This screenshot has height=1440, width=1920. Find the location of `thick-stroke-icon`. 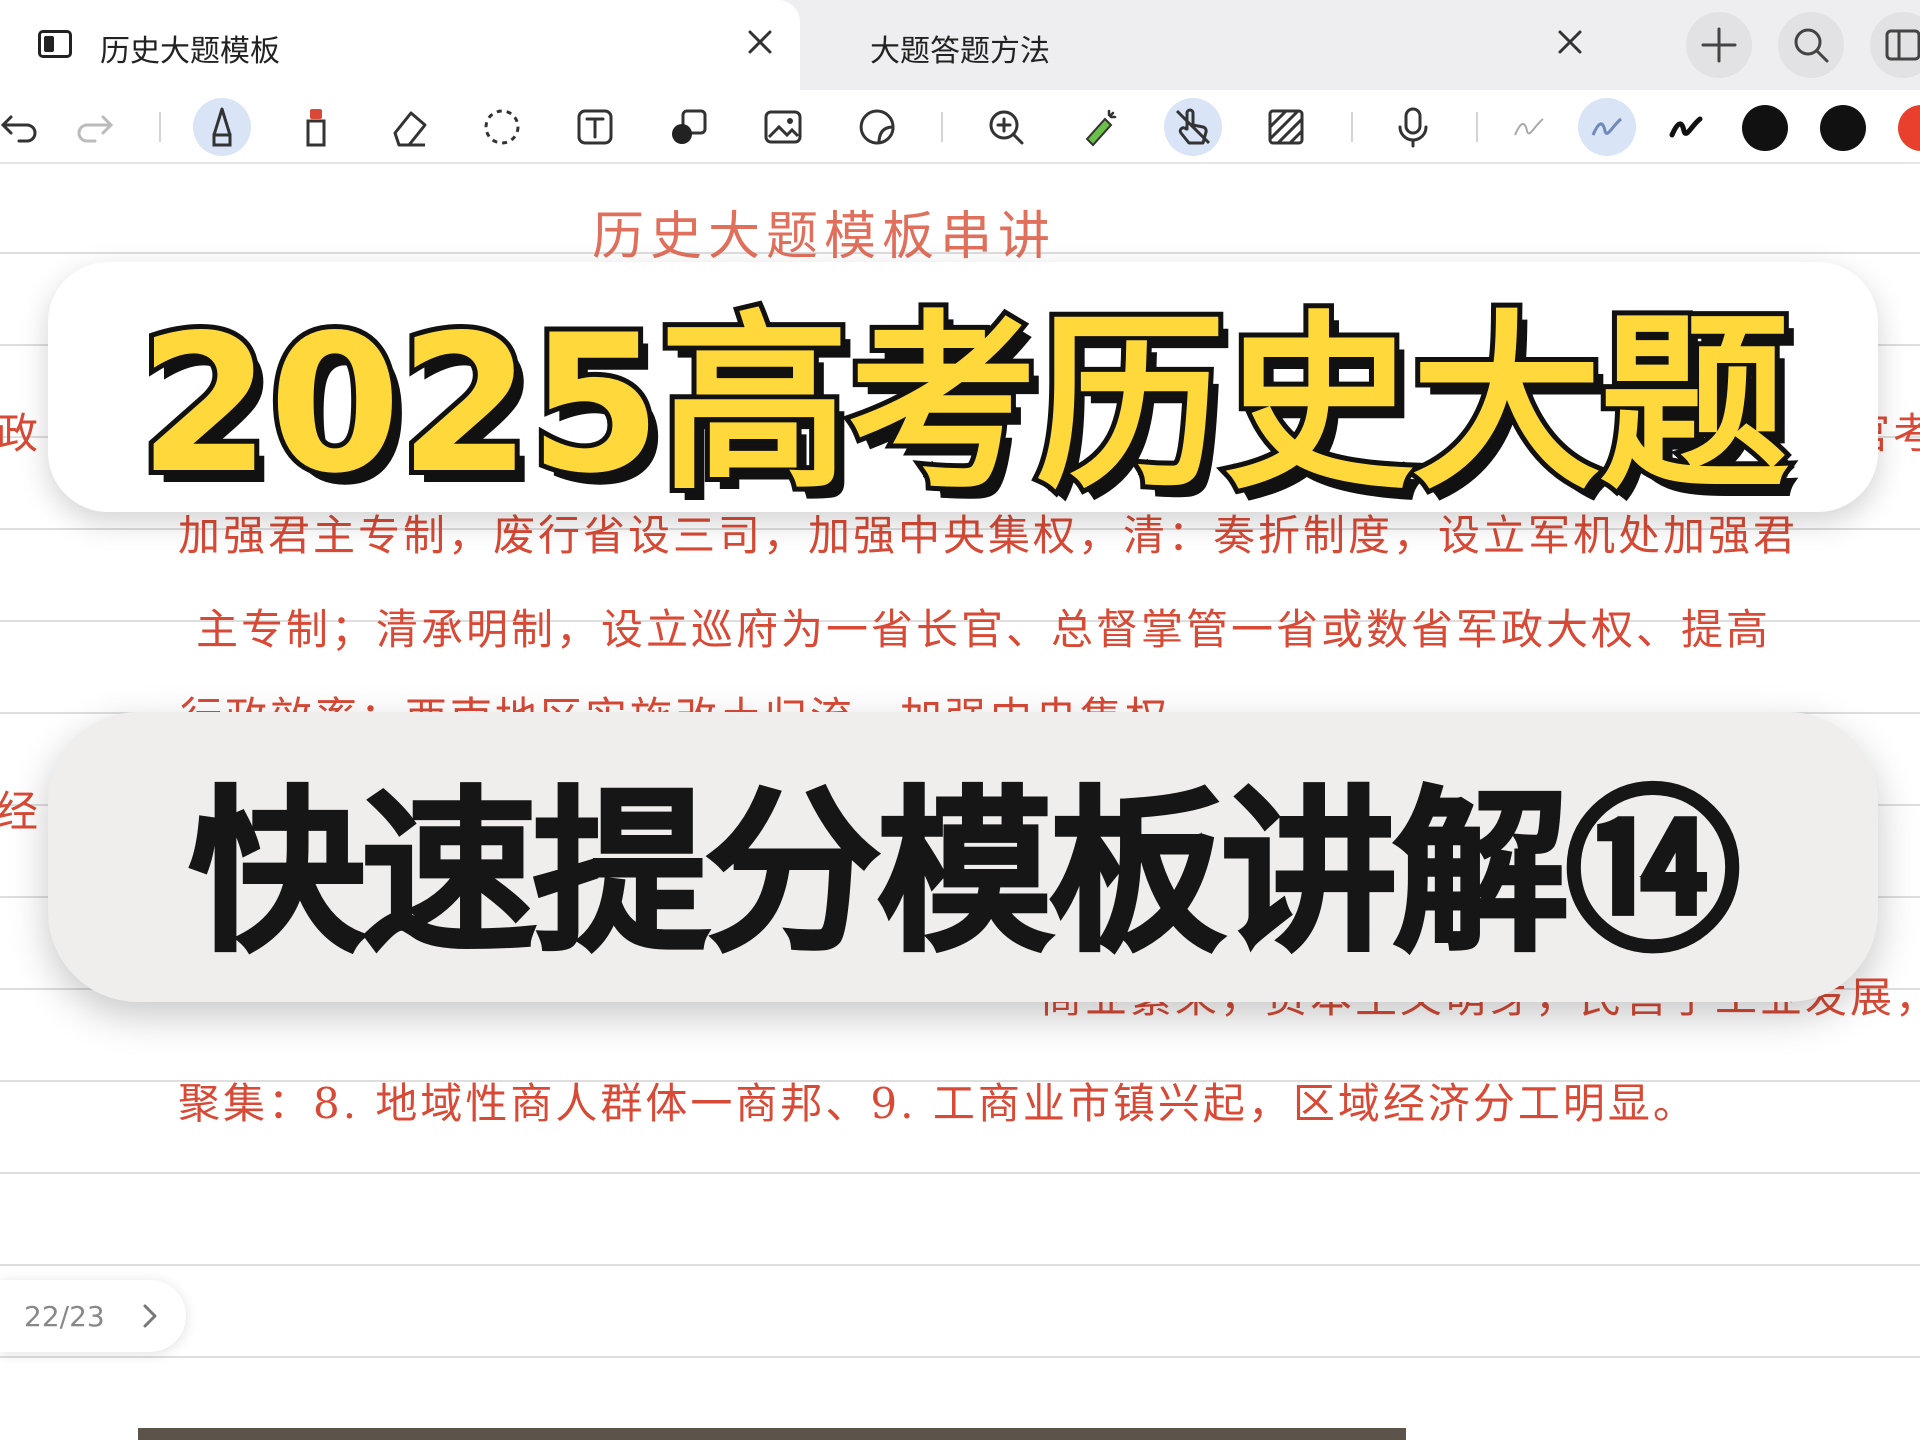

thick-stroke-icon is located at coordinates (1686, 127).